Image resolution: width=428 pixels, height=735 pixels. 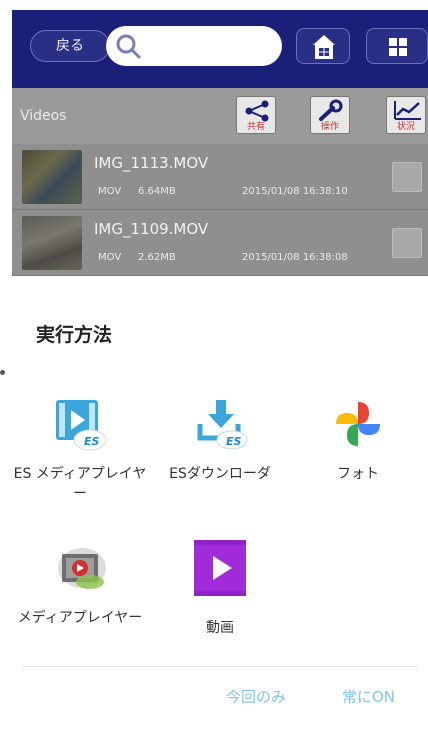 I want to click on back-button: 戻る, so click(x=70, y=46).